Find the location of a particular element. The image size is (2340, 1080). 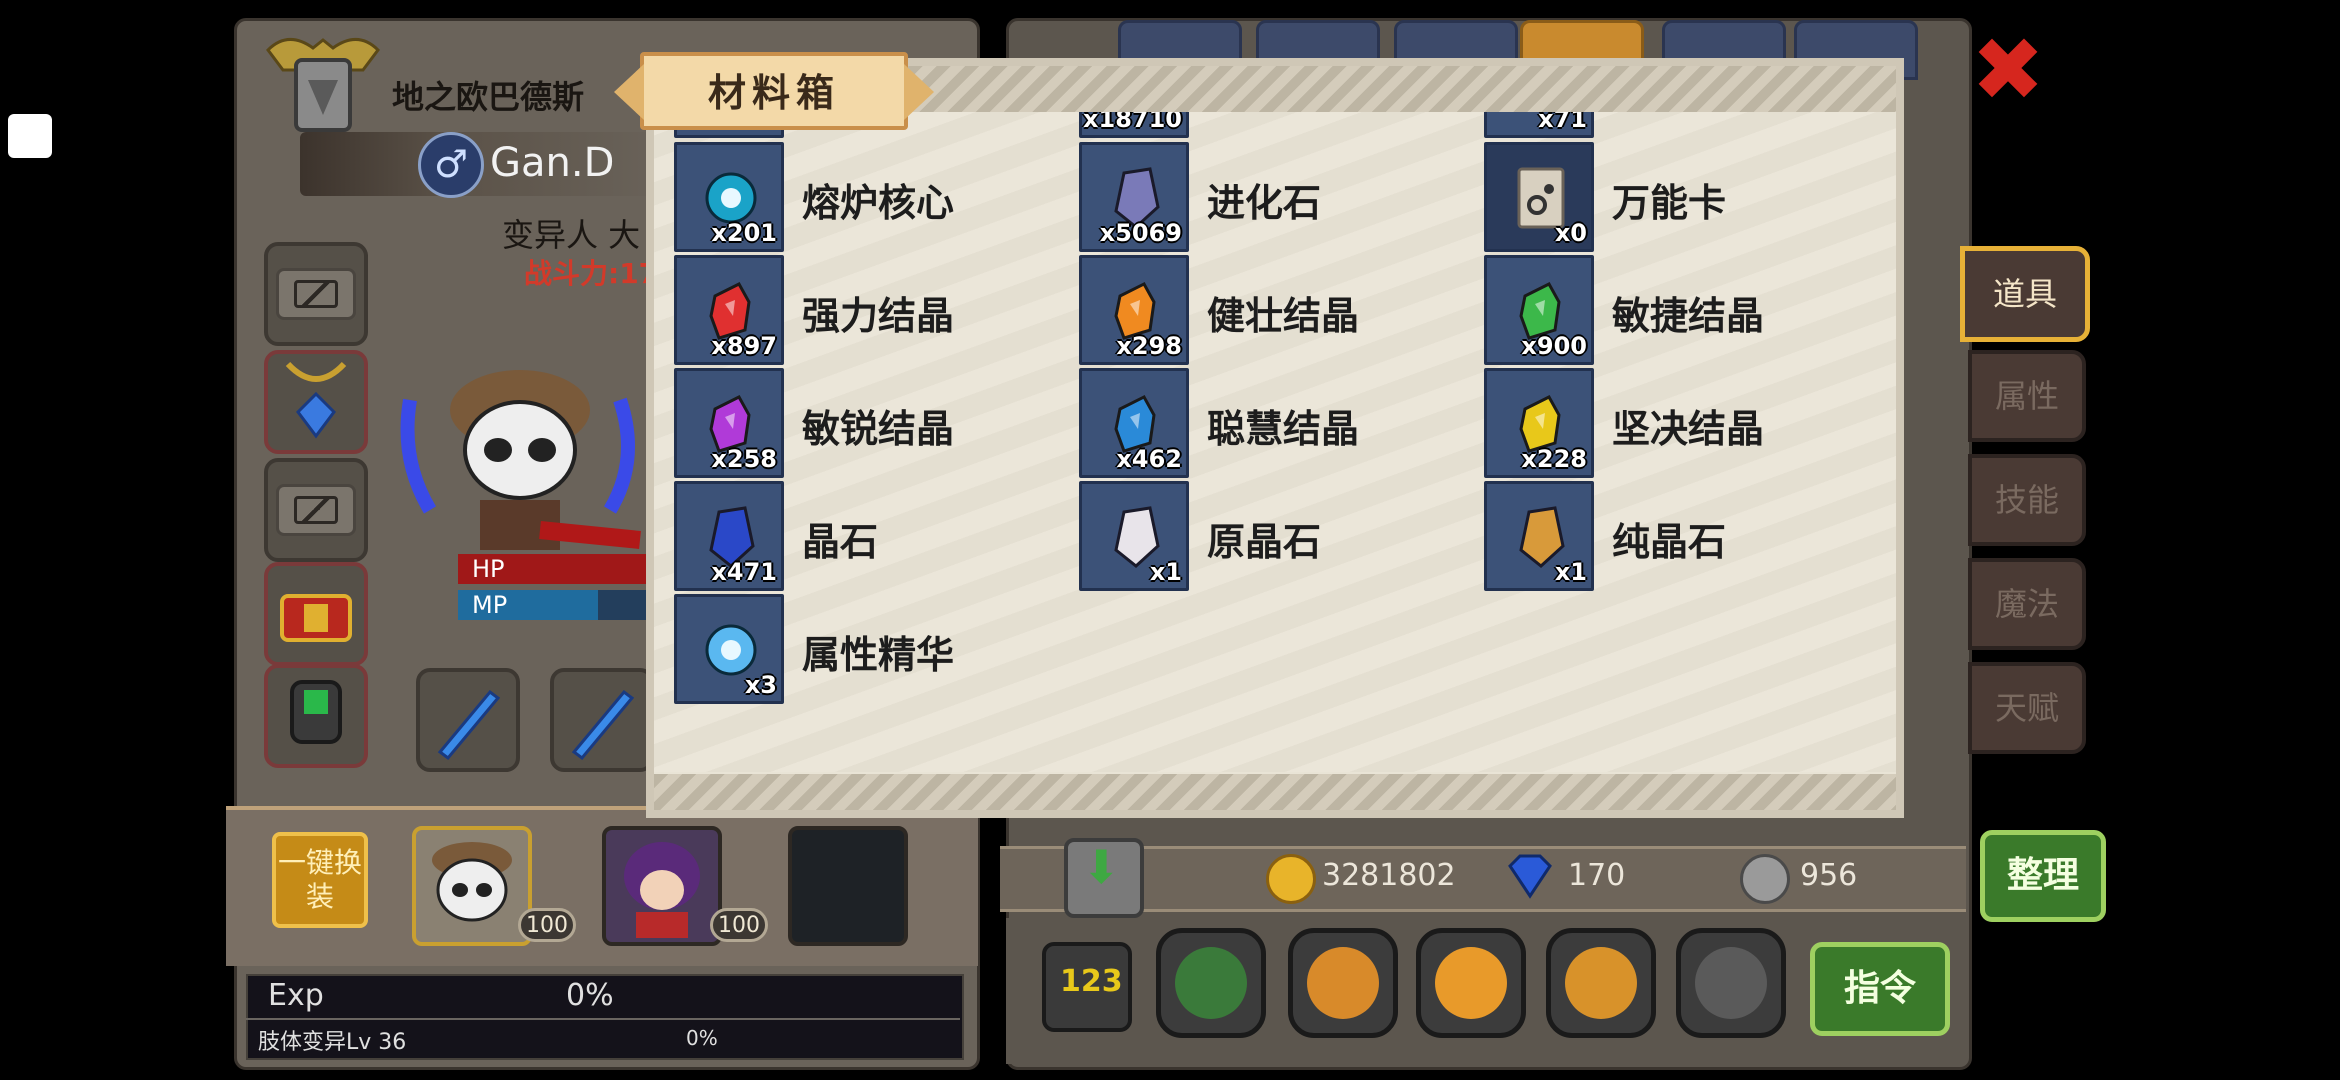

material-count: x897 is located at coordinates (744, 346).